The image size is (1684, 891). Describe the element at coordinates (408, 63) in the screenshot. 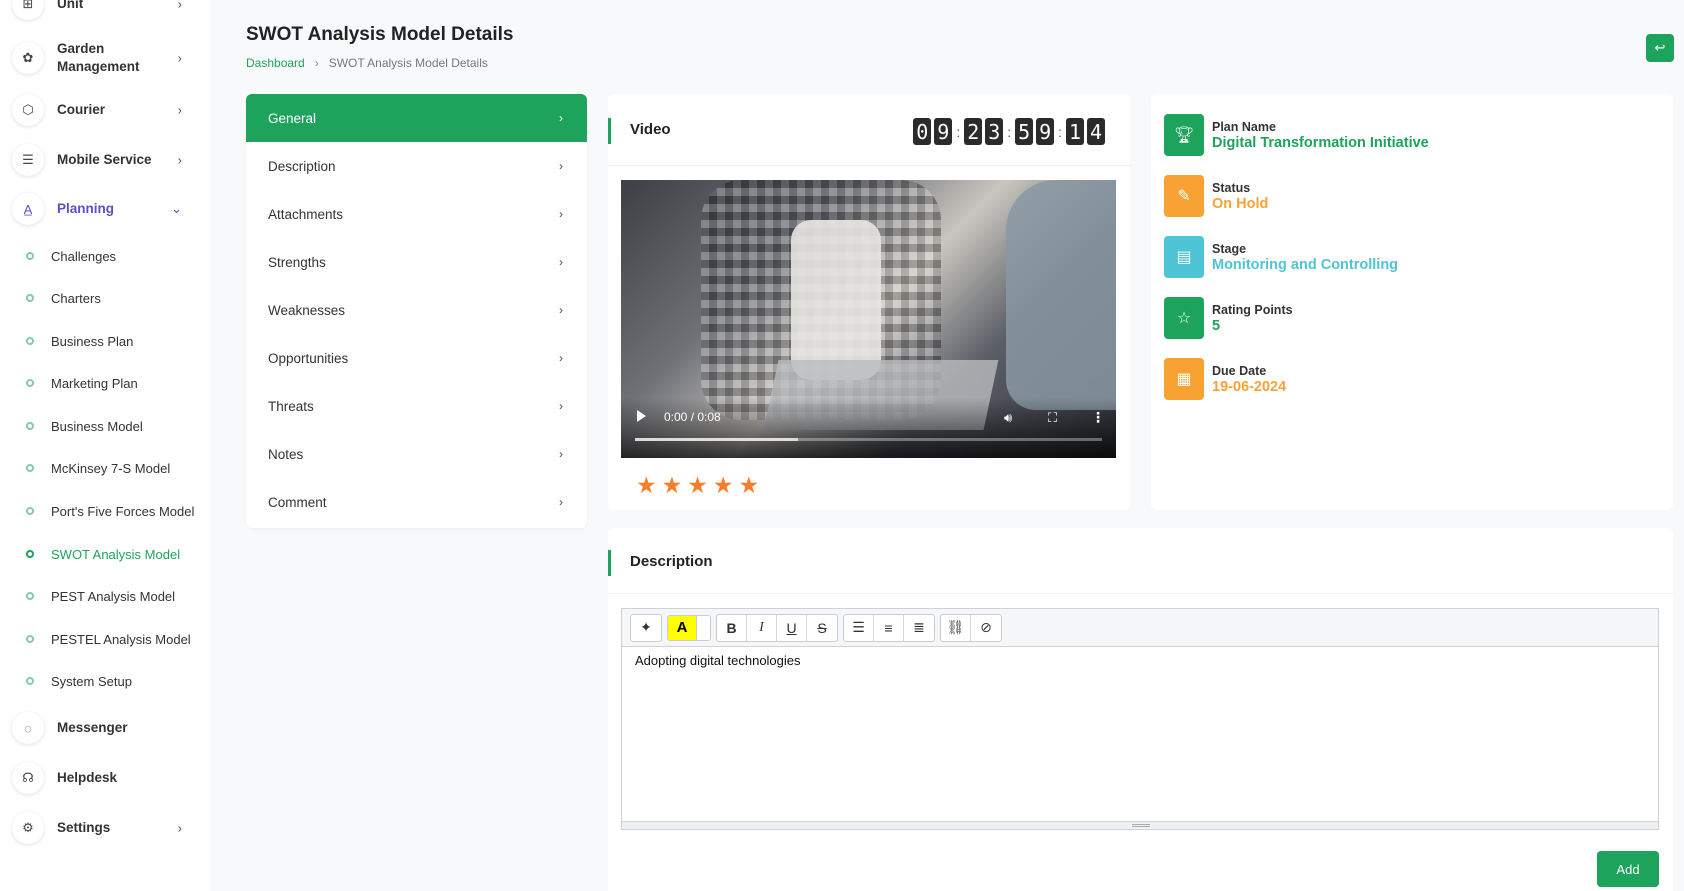

I see `breadcrumb-current: SWOT Analysis Model Details` at that location.